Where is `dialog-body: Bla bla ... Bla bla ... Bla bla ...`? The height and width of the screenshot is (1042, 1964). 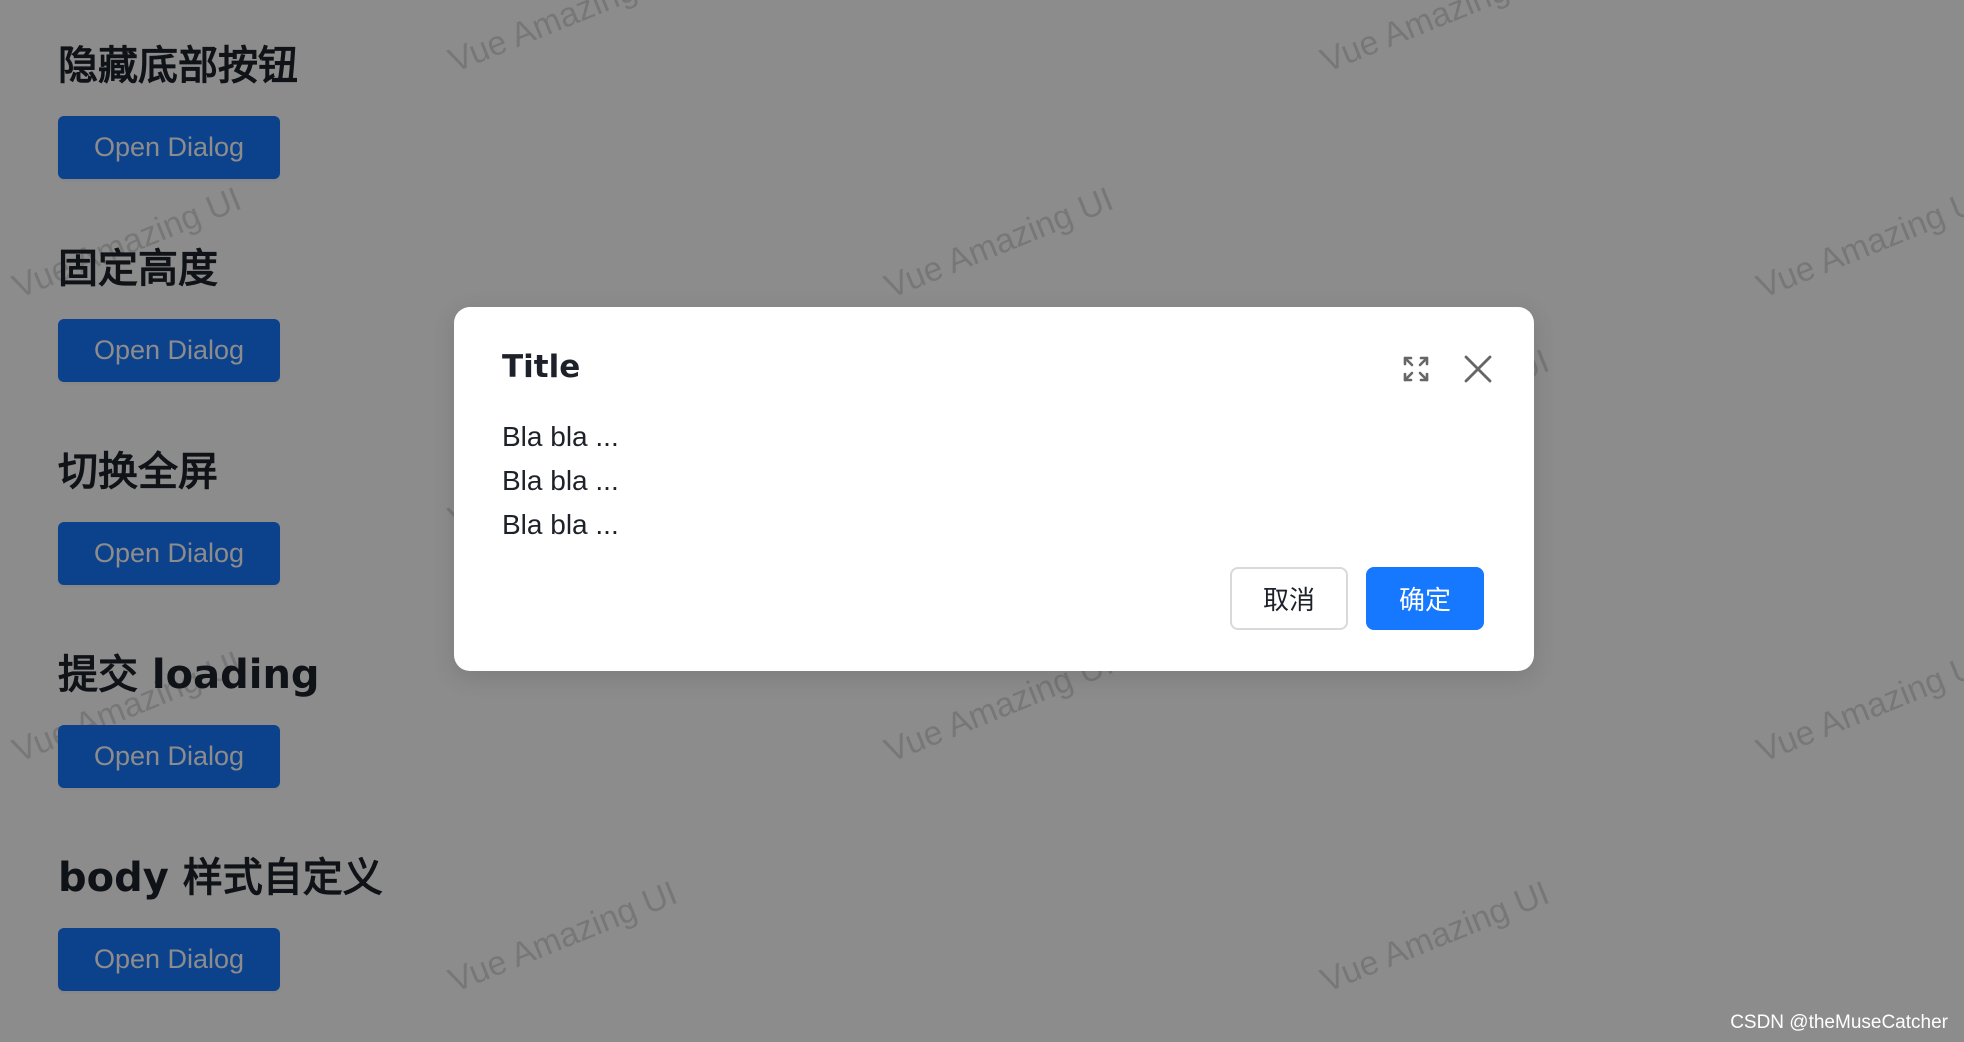
dialog-body: Bla bla ... Bla bla ... Bla bla ... is located at coordinates (560, 481).